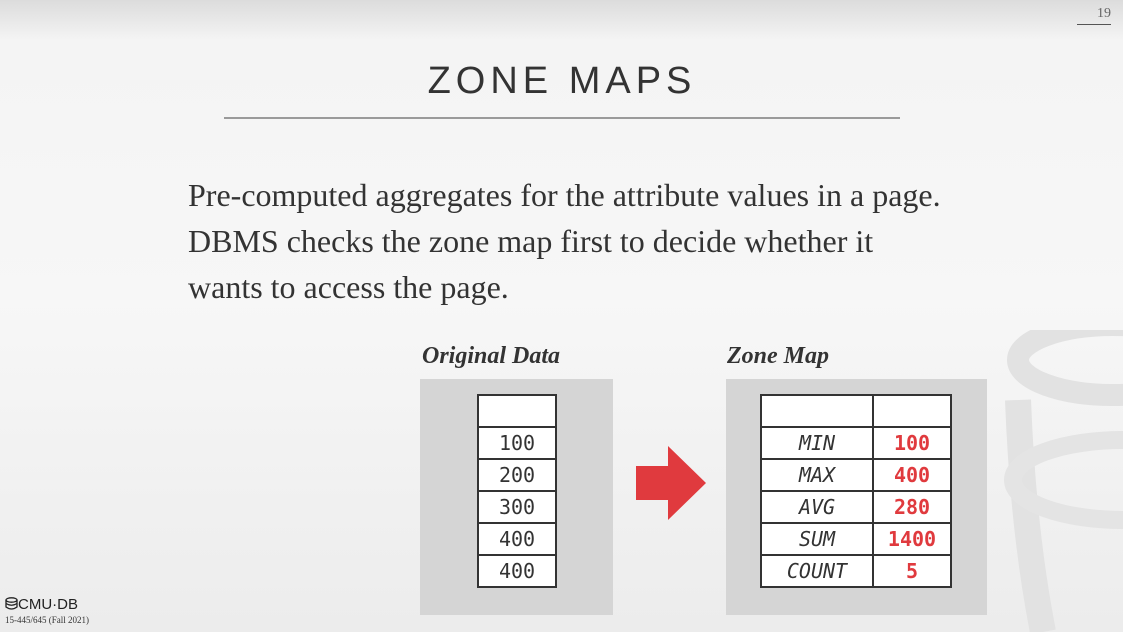  What do you see at coordinates (778, 356) in the screenshot?
I see `zone-map-label: Zone Map` at bounding box center [778, 356].